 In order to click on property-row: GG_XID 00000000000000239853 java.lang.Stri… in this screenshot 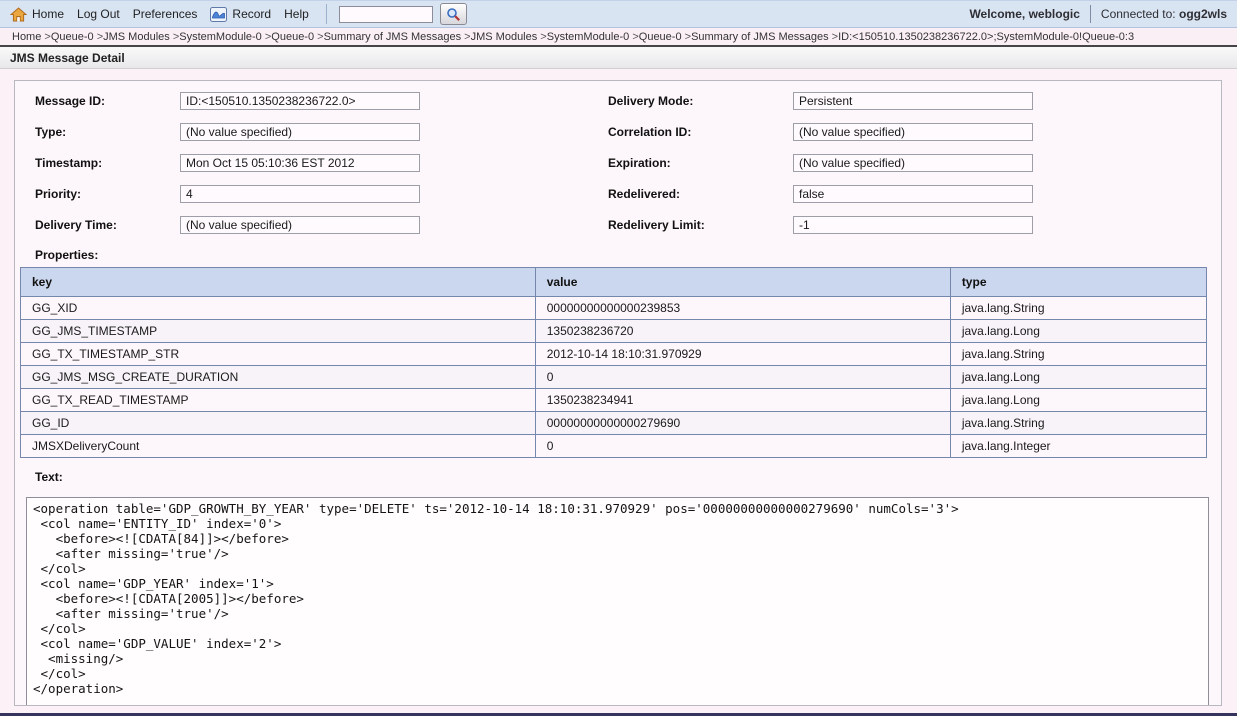, I will do `click(614, 308)`.